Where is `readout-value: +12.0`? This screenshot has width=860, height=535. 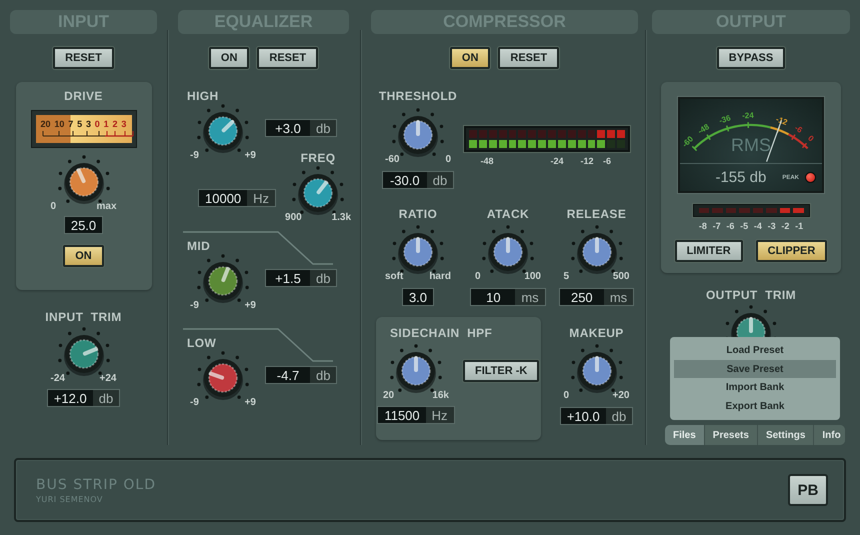 readout-value: +12.0 is located at coordinates (70, 398).